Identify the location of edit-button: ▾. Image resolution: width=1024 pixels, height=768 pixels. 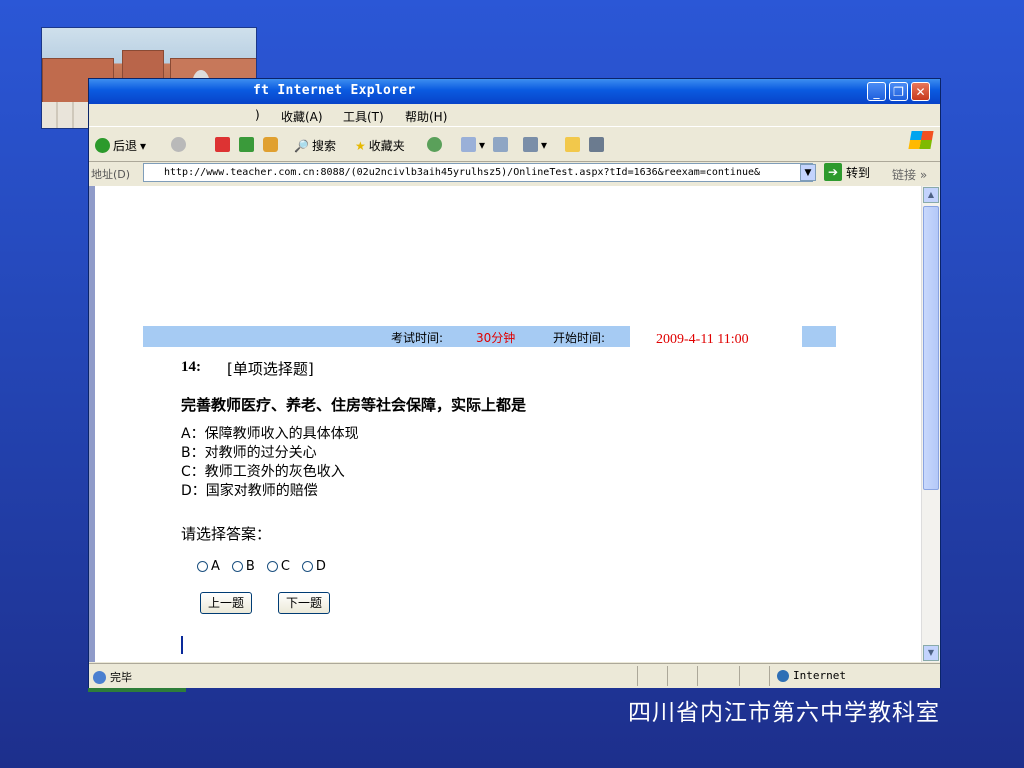
(535, 144).